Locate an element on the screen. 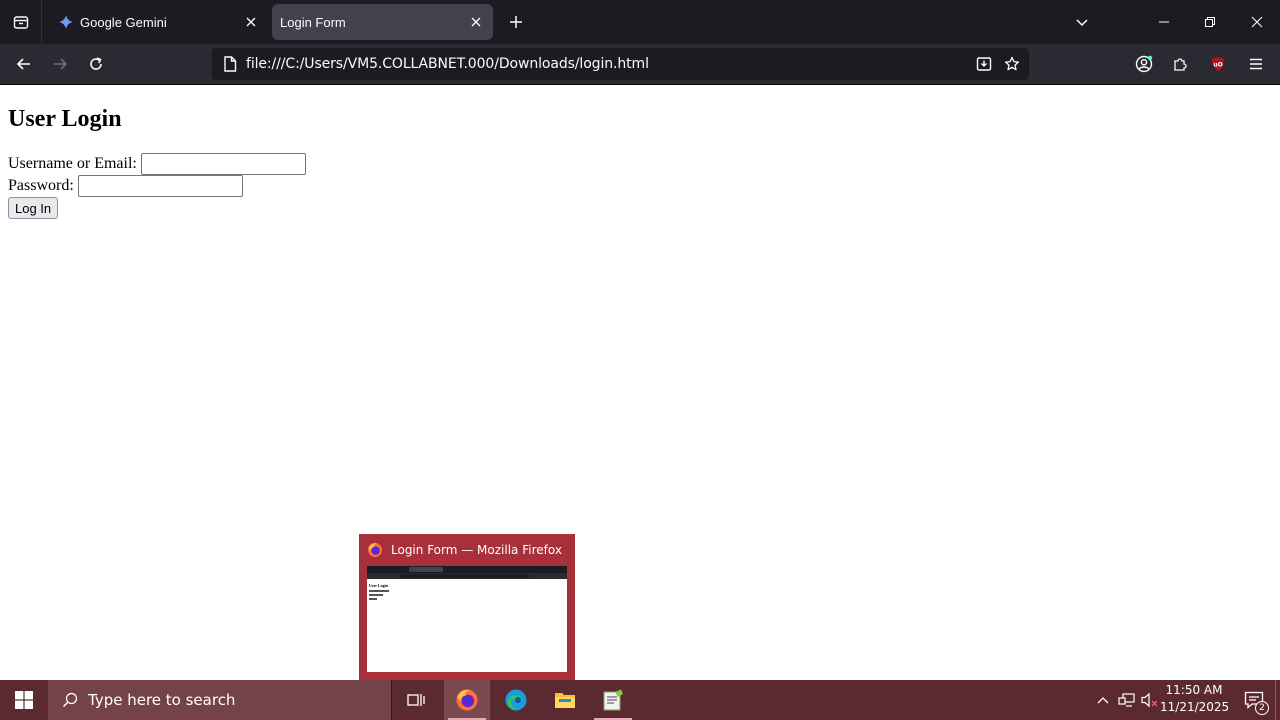 The width and height of the screenshot is (1280, 720). login-button: Log In is located at coordinates (33, 208).